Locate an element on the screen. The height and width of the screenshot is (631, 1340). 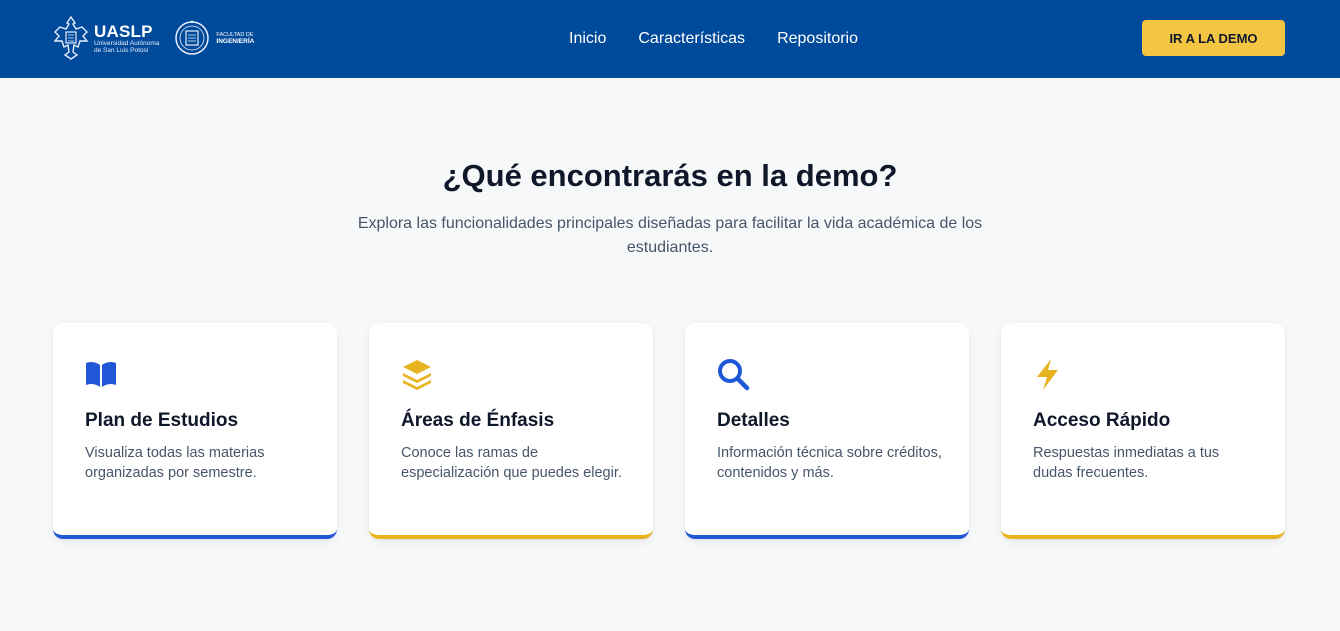
nav-link-inicio: Inicio is located at coordinates (587, 39).